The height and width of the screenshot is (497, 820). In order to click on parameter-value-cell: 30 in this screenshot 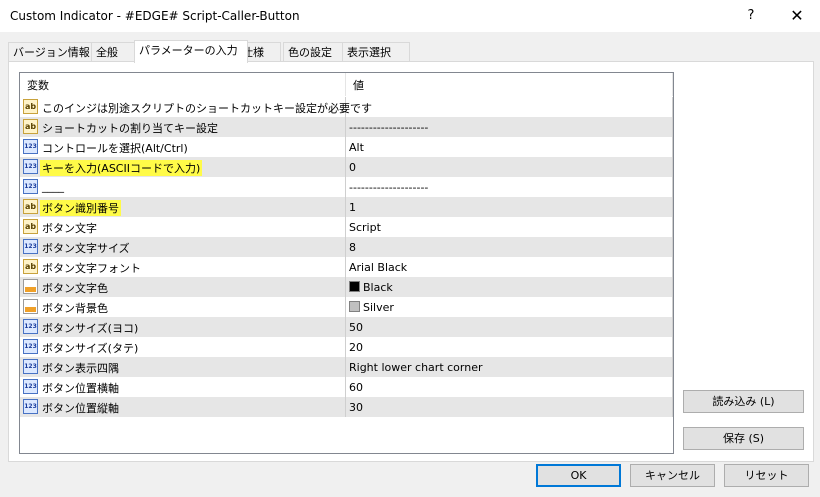, I will do `click(509, 407)`.